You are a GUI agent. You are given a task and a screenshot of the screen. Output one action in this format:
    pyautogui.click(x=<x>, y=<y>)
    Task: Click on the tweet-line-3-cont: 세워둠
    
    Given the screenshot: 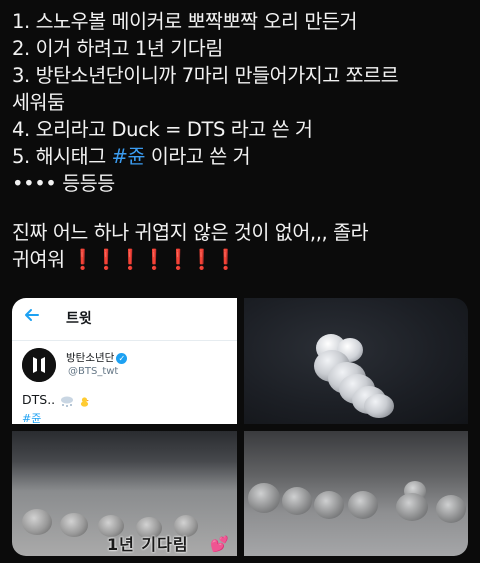 What is the action you would take?
    pyautogui.click(x=38, y=102)
    